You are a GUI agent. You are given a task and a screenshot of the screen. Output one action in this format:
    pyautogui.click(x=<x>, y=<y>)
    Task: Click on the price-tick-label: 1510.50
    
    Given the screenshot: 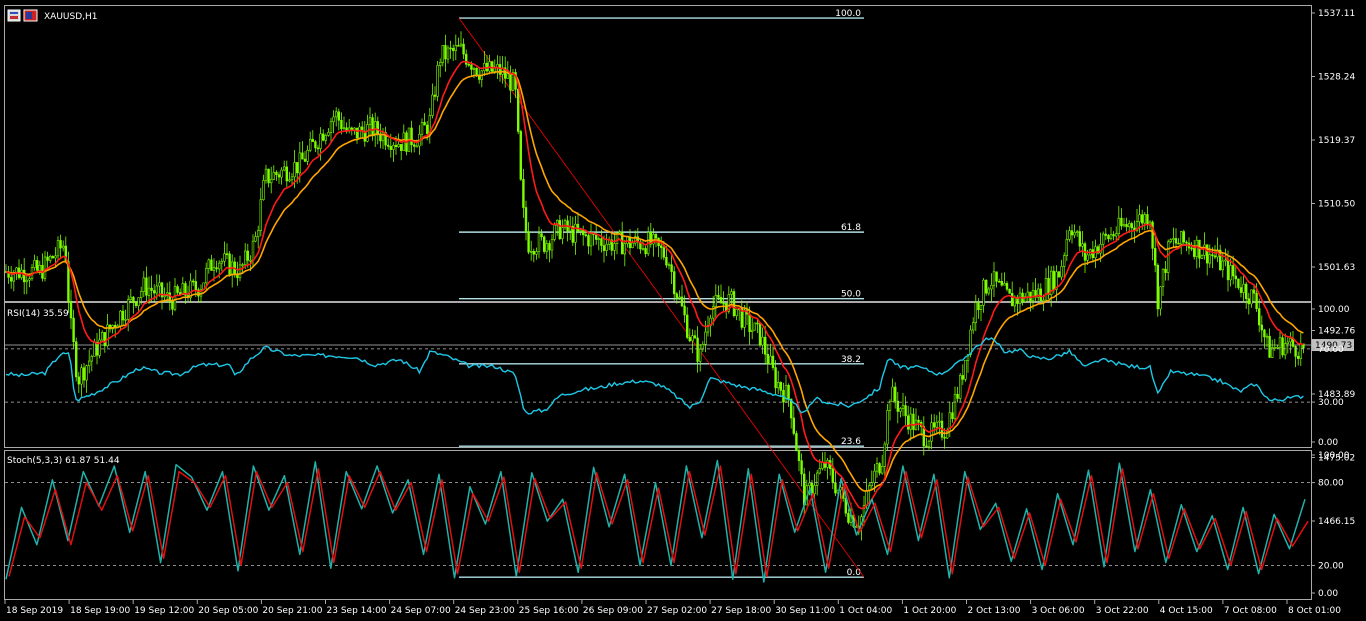 What is the action you would take?
    pyautogui.click(x=1336, y=205)
    